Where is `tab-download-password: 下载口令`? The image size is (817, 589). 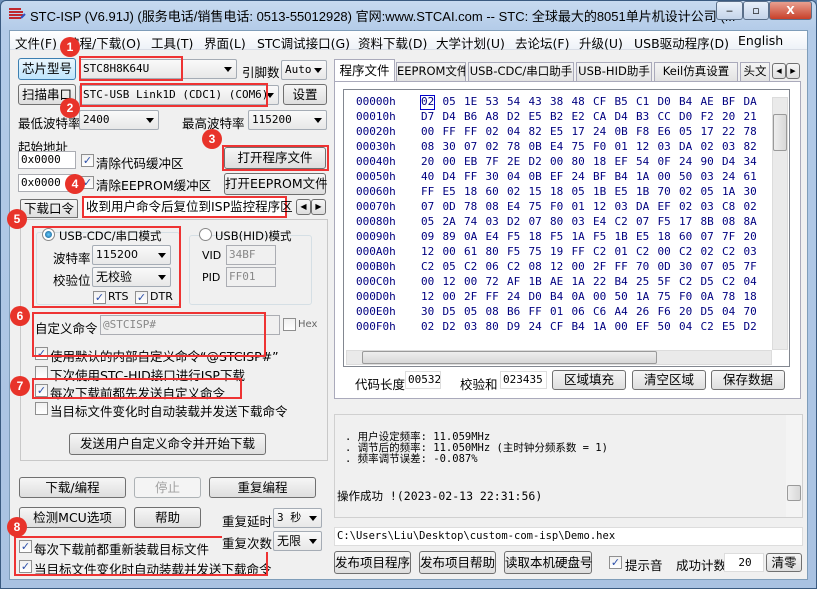
tab-download-password: 下载口令 is located at coordinates (49, 208).